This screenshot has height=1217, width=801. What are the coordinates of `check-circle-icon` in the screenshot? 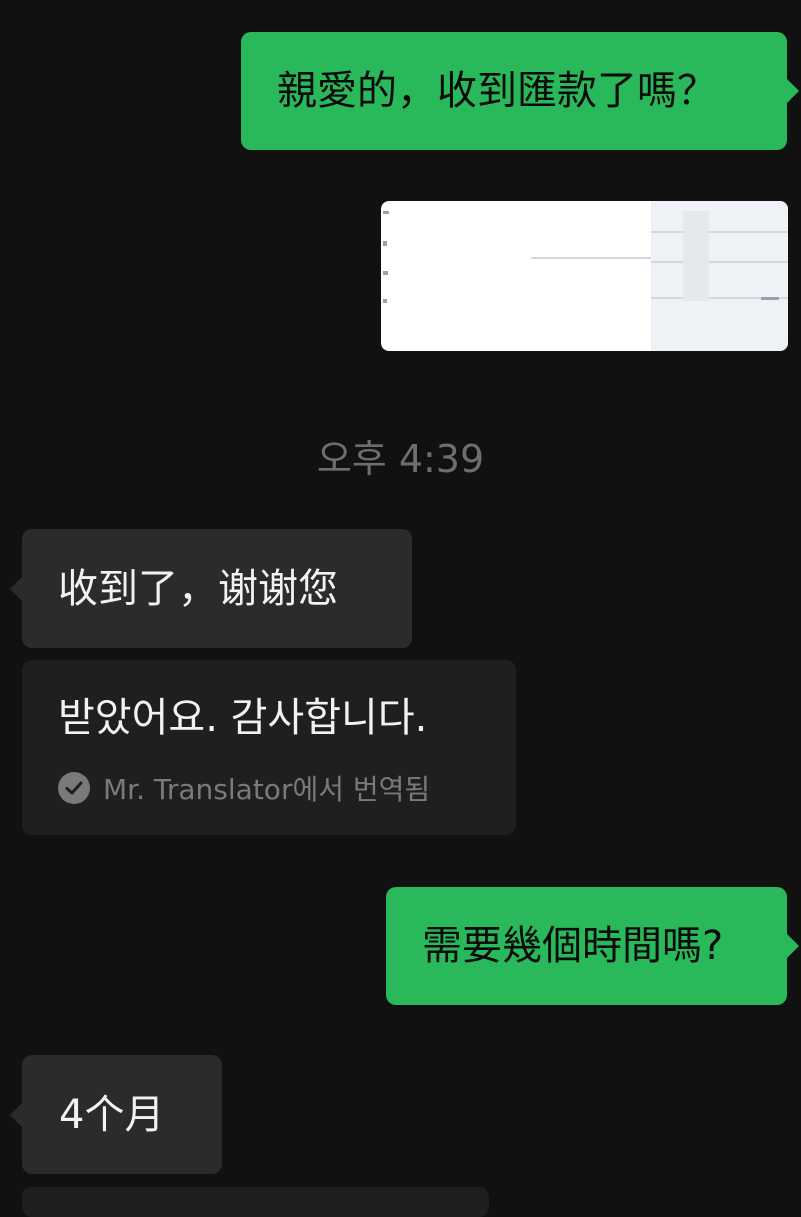 It's located at (74, 788).